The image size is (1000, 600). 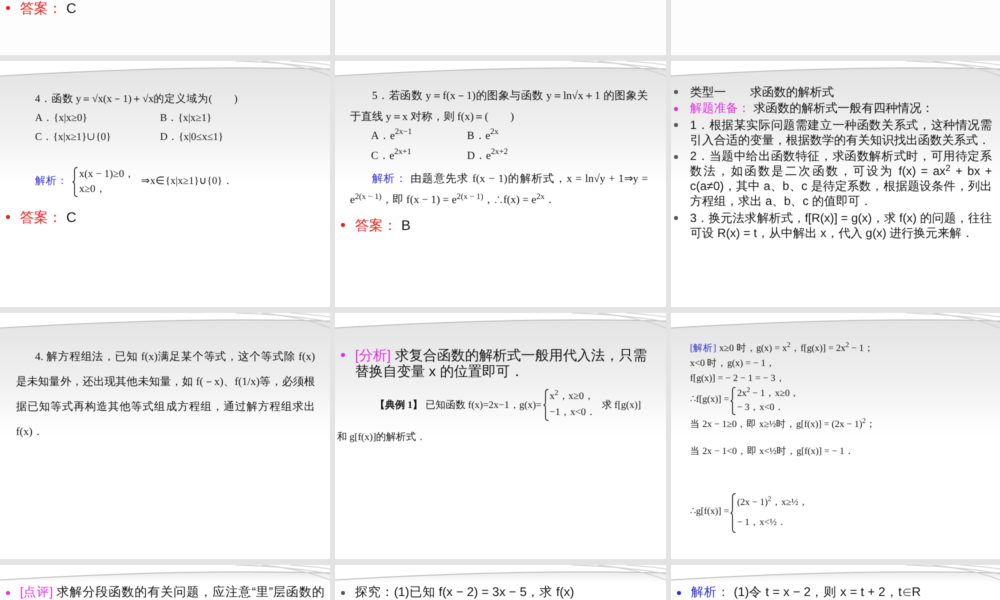 What do you see at coordinates (772, 451) in the screenshot?
I see `solution-text: 当 2x − 1<0，即 x<½时，g[f(x)] = − 1．` at bounding box center [772, 451].